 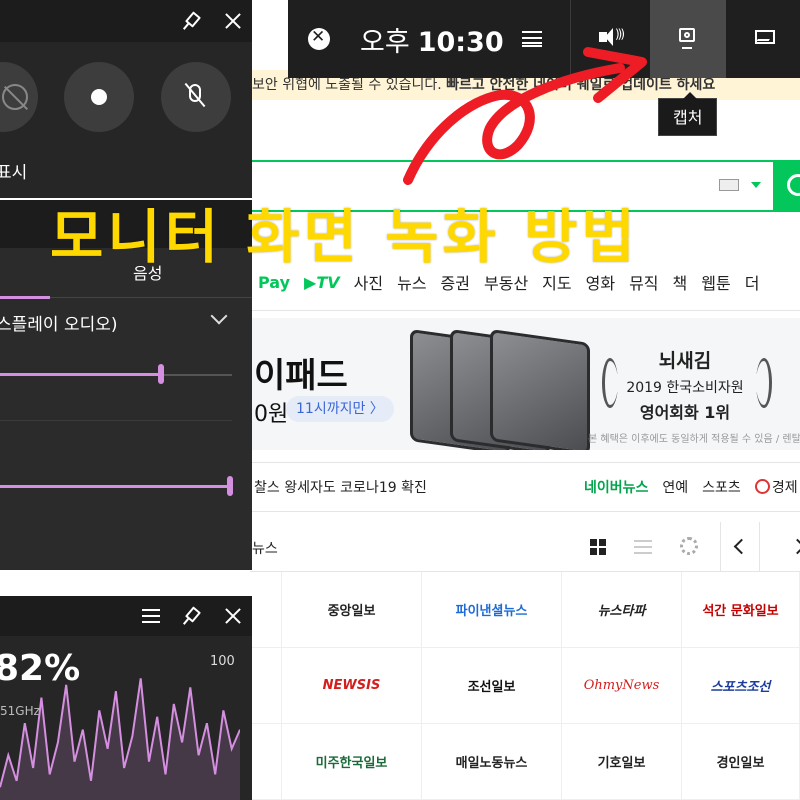 I want to click on tab-entertainment: 연예, so click(x=675, y=487).